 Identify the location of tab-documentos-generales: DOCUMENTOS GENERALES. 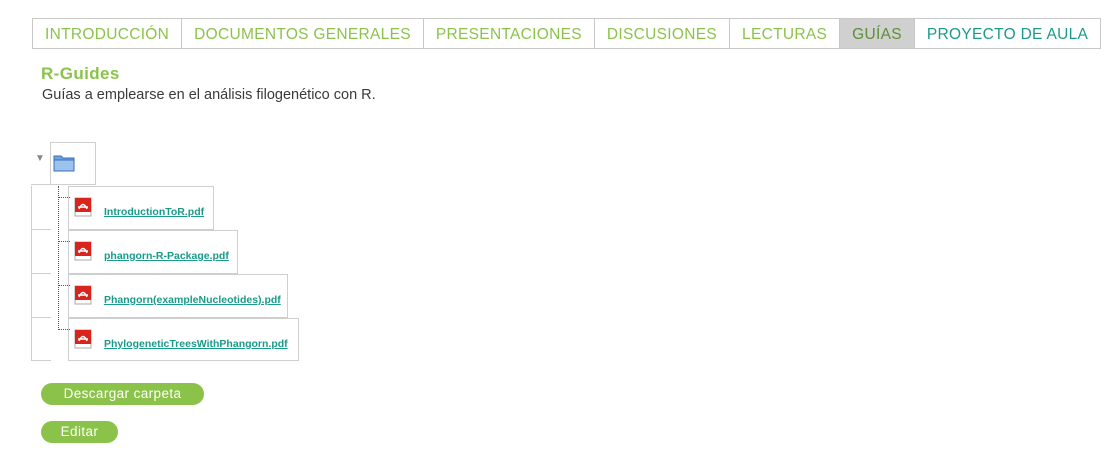
(302, 33).